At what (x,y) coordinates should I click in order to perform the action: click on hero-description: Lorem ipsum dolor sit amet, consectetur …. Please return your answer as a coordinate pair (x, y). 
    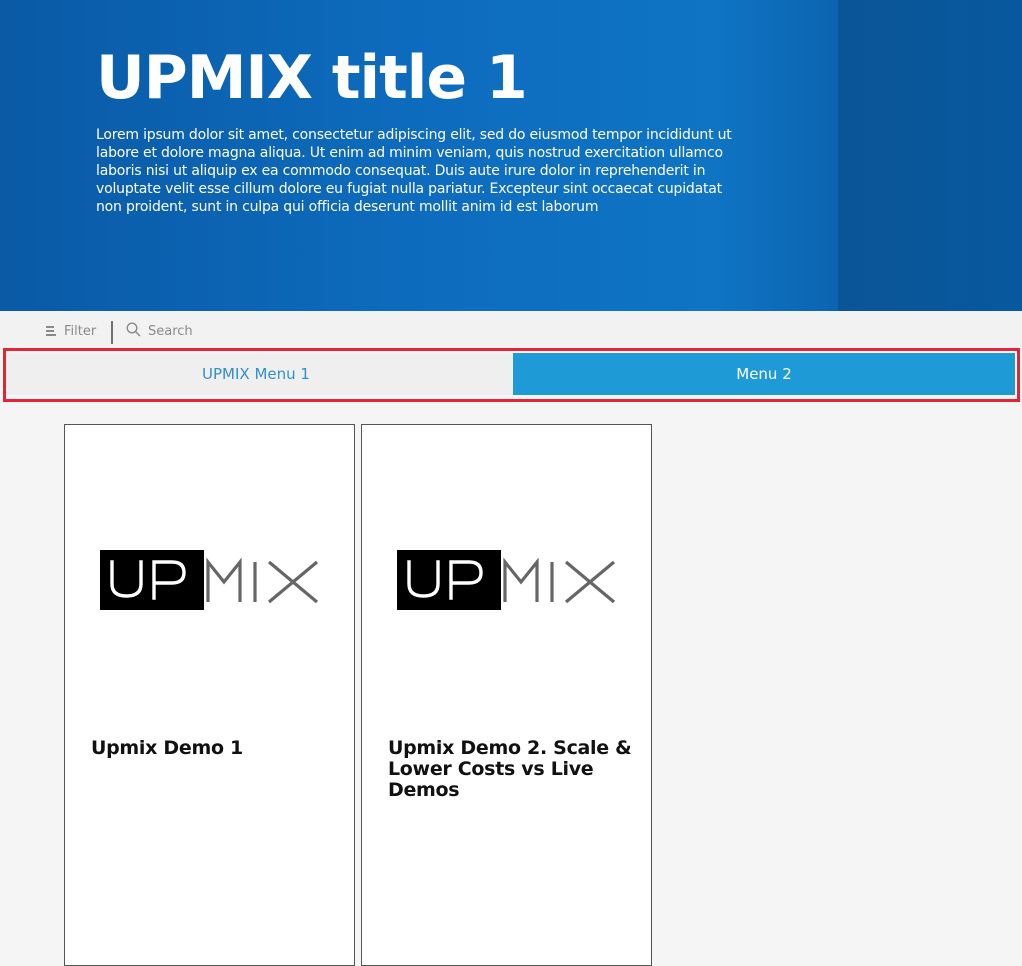
    Looking at the image, I should click on (414, 171).